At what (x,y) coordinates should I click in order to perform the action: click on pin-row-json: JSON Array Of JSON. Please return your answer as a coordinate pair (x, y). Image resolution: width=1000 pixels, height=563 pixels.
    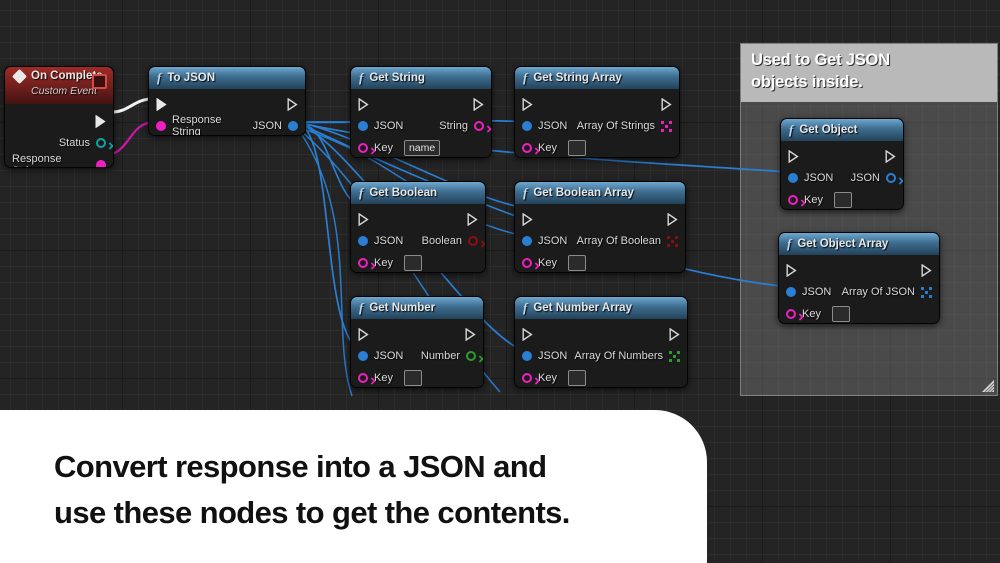
    Looking at the image, I should click on (859, 292).